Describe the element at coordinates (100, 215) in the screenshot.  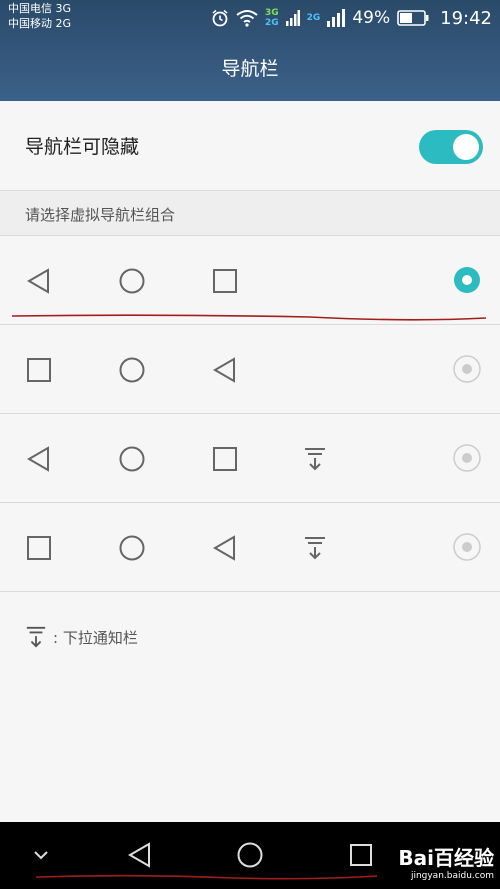
I see `section-label: 请选择虚拟导航栏组合` at that location.